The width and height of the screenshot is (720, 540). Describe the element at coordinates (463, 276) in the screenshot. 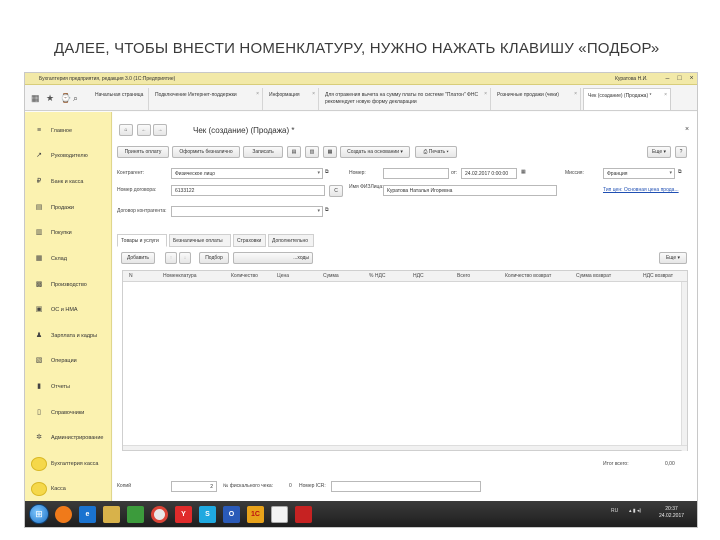

I see `column-header: Всего` at that location.